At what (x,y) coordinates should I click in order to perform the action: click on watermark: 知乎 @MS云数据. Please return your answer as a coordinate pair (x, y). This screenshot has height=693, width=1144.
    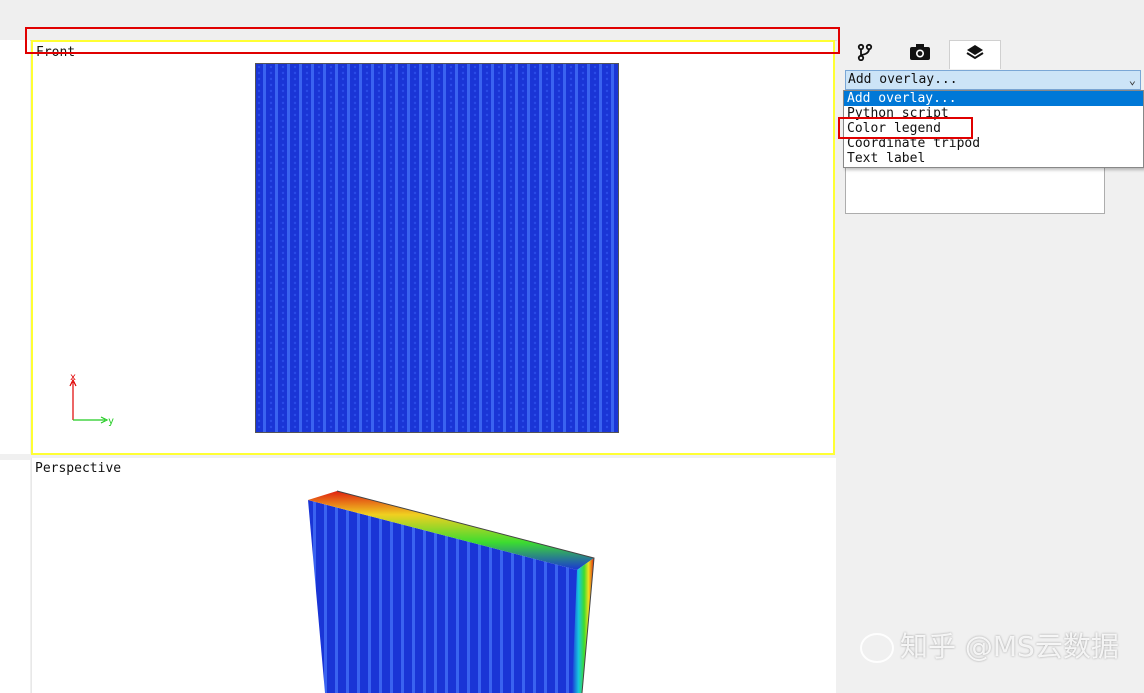
    Looking at the image, I should click on (989, 645).